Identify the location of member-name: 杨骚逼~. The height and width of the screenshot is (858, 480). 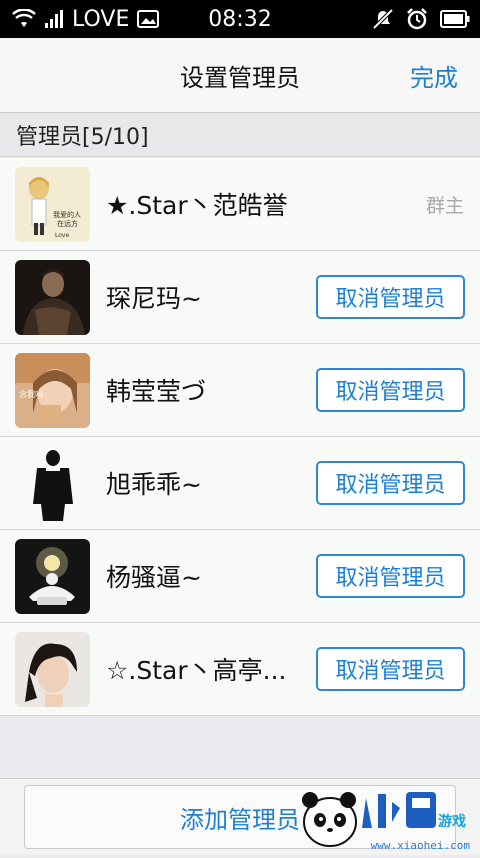
(154, 577).